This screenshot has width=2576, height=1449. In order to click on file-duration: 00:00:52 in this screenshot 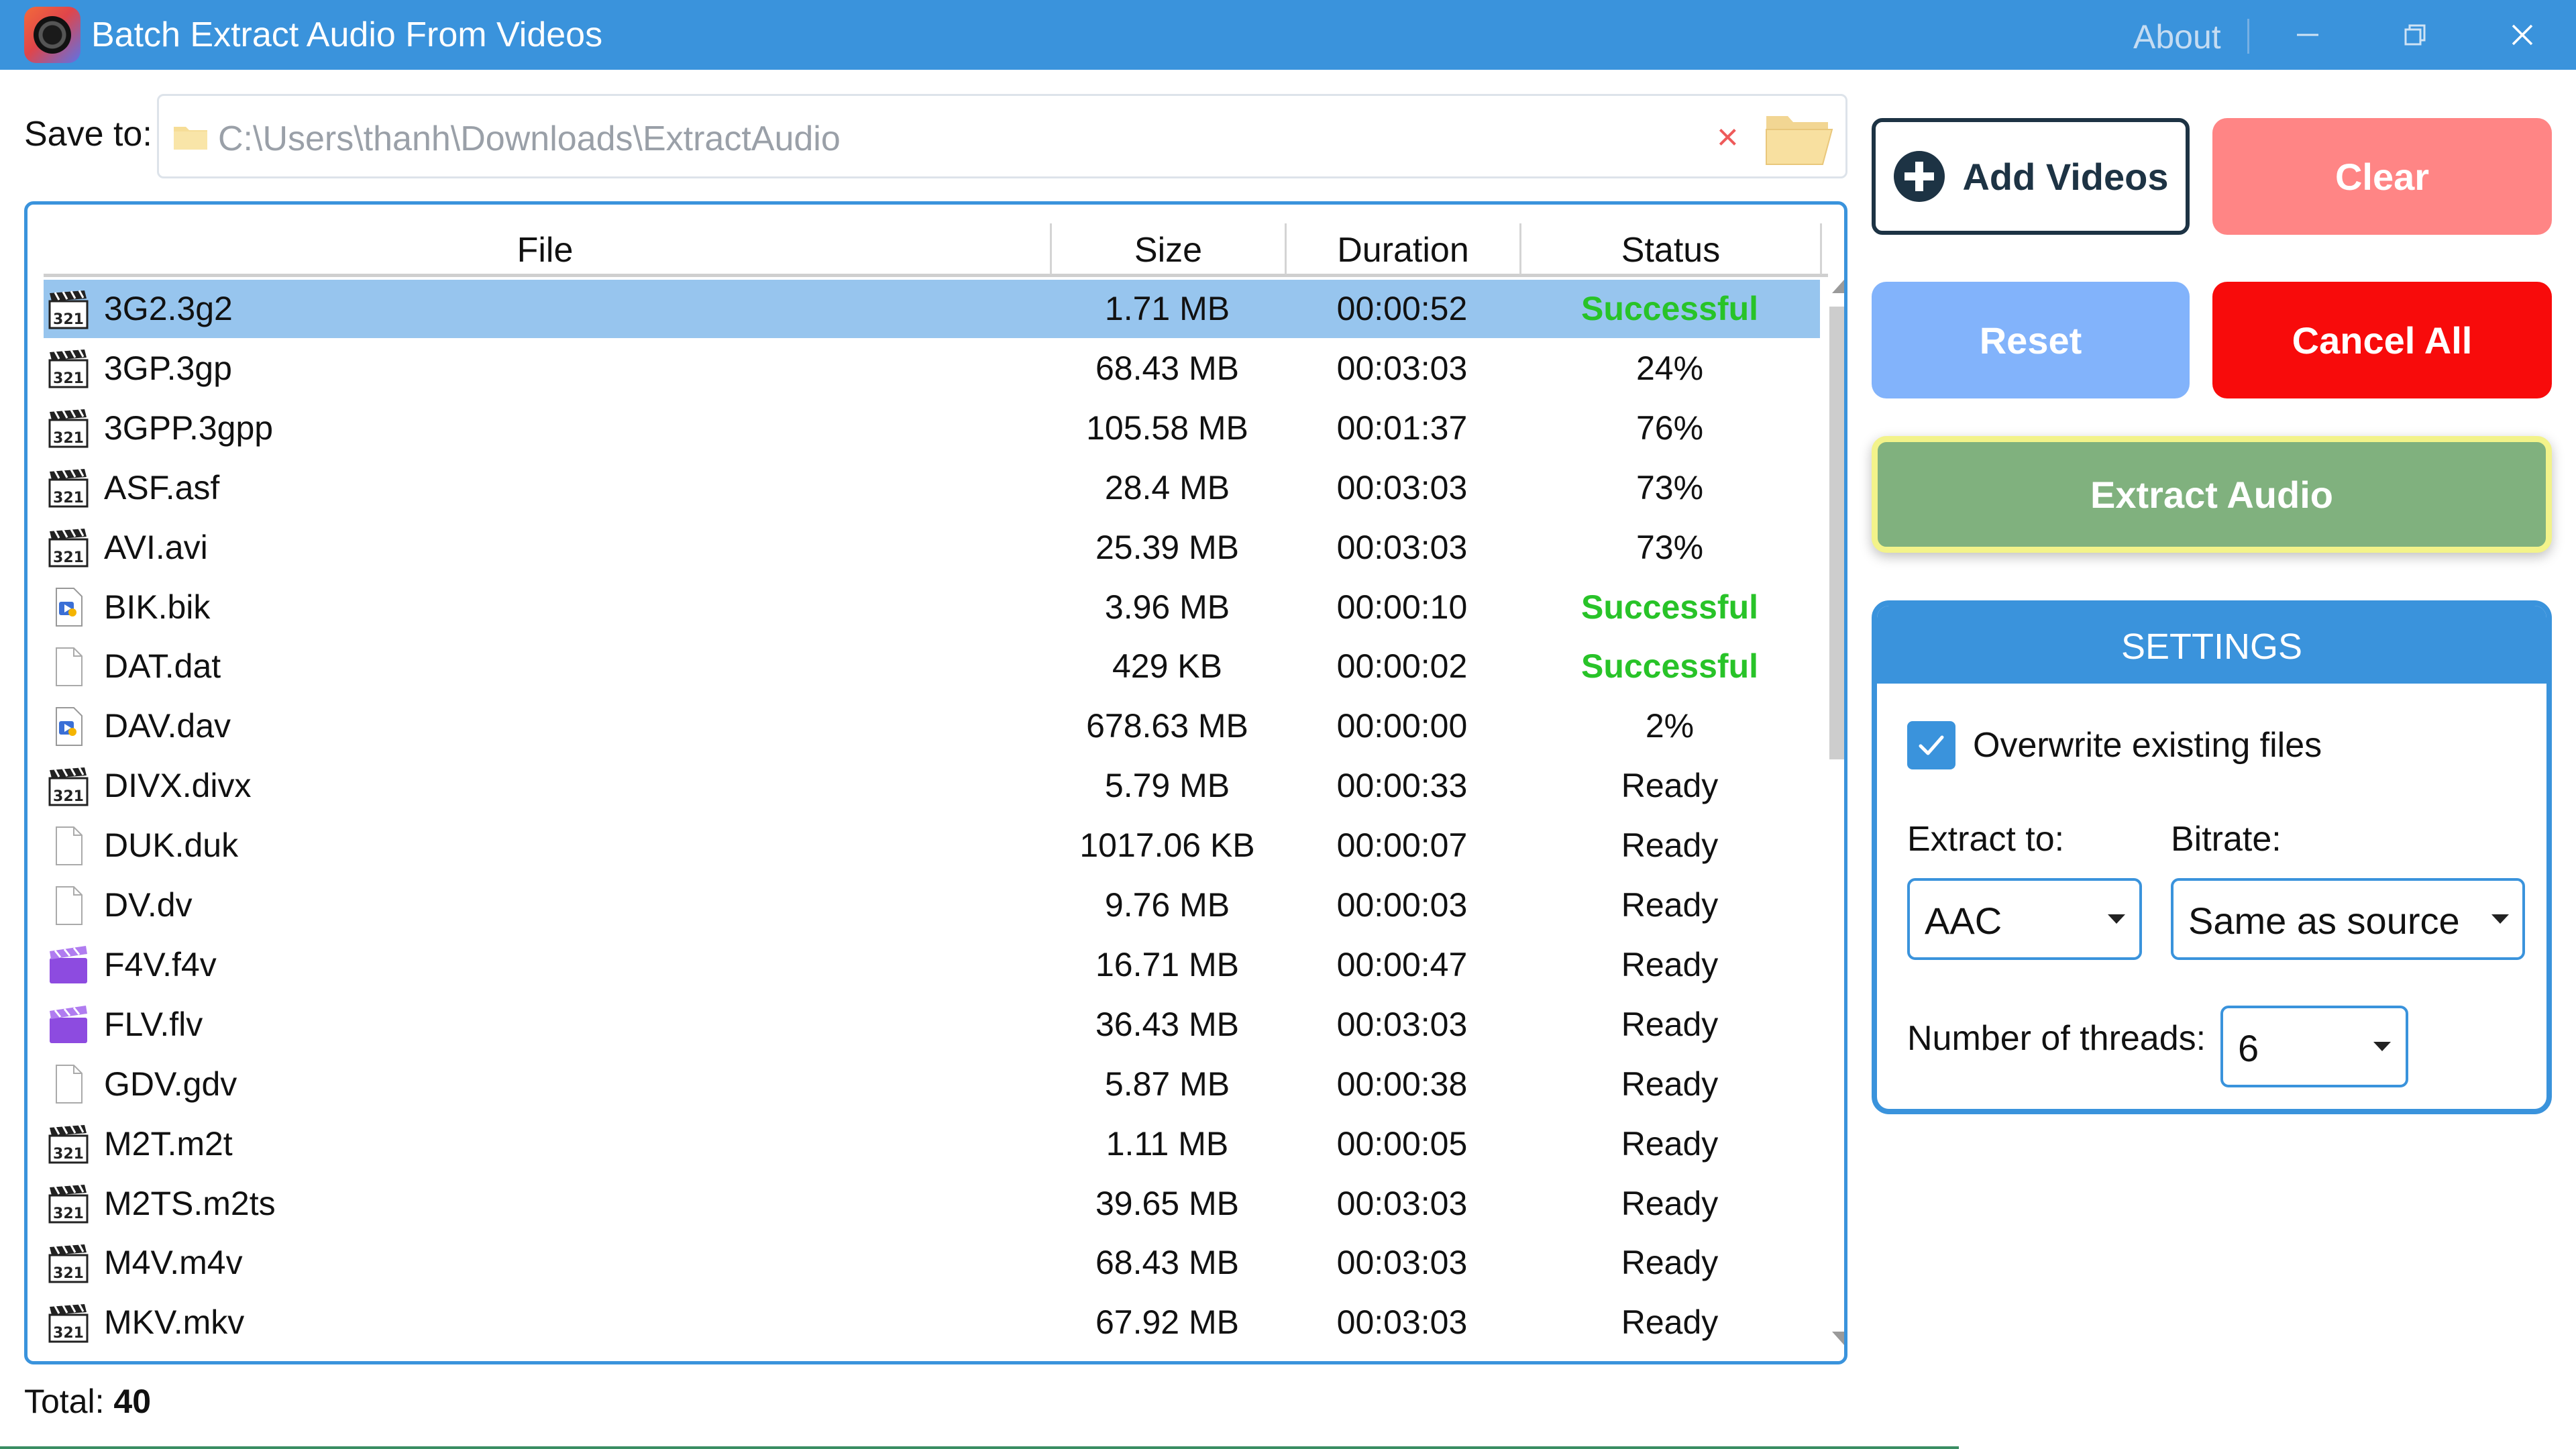, I will do `click(1402, 308)`.